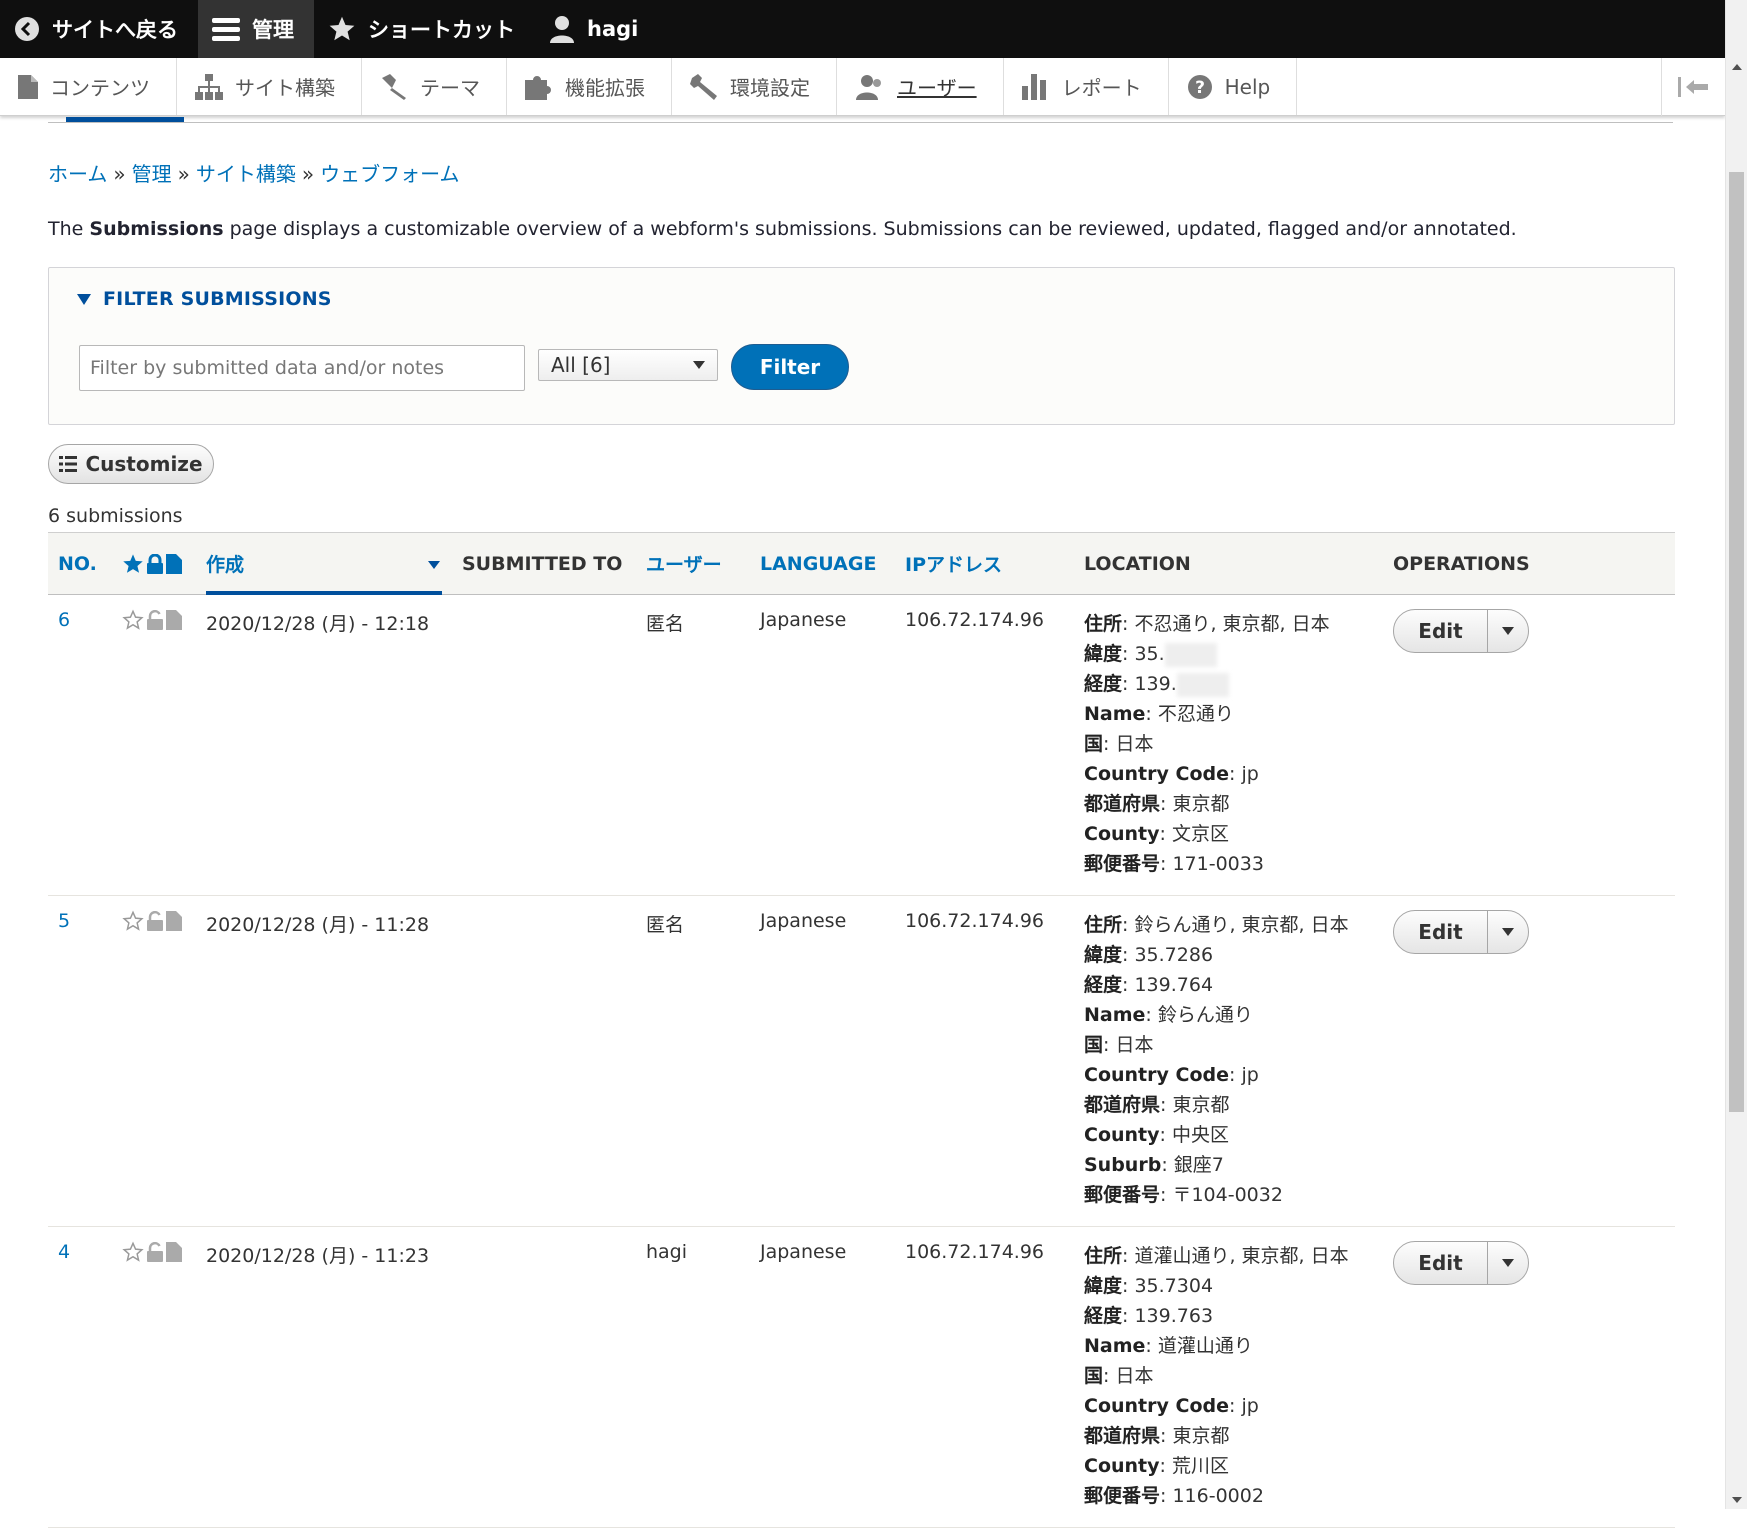 This screenshot has width=1747, height=1528. What do you see at coordinates (1233, 86) in the screenshot?
I see `tray-item-help: ? Help` at bounding box center [1233, 86].